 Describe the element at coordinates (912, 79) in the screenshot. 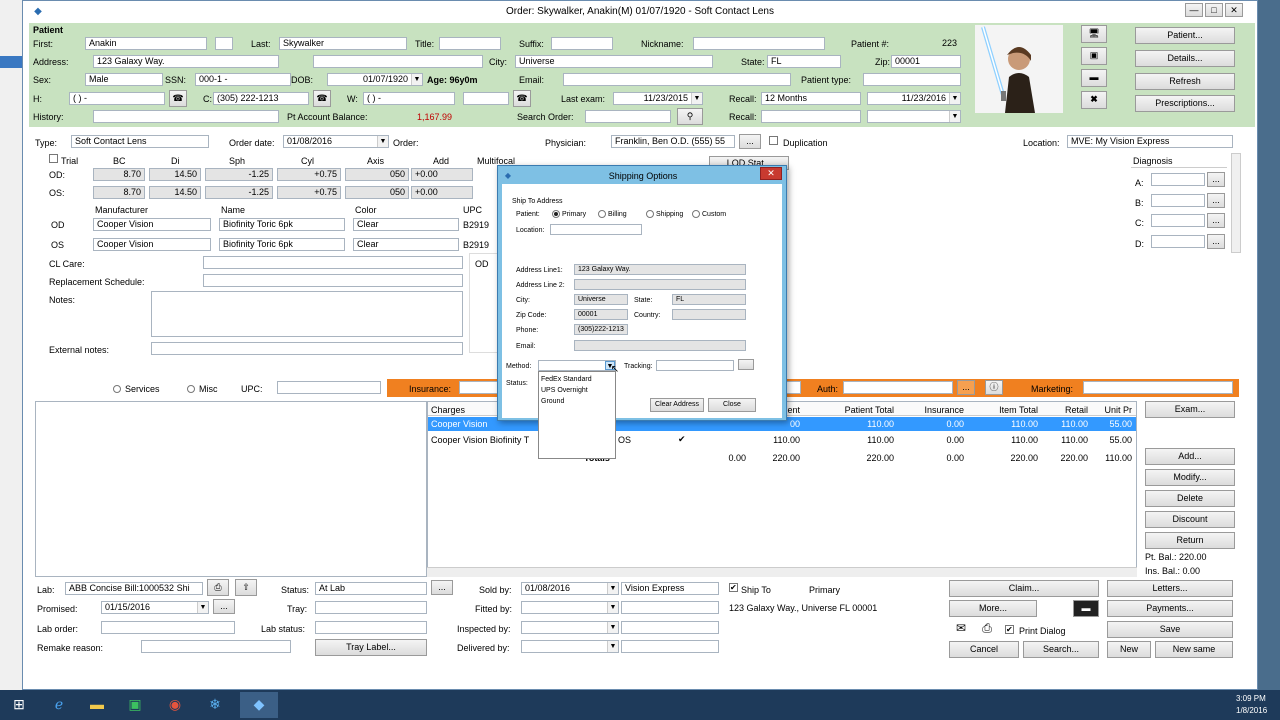

I see `patient-type-input` at that location.